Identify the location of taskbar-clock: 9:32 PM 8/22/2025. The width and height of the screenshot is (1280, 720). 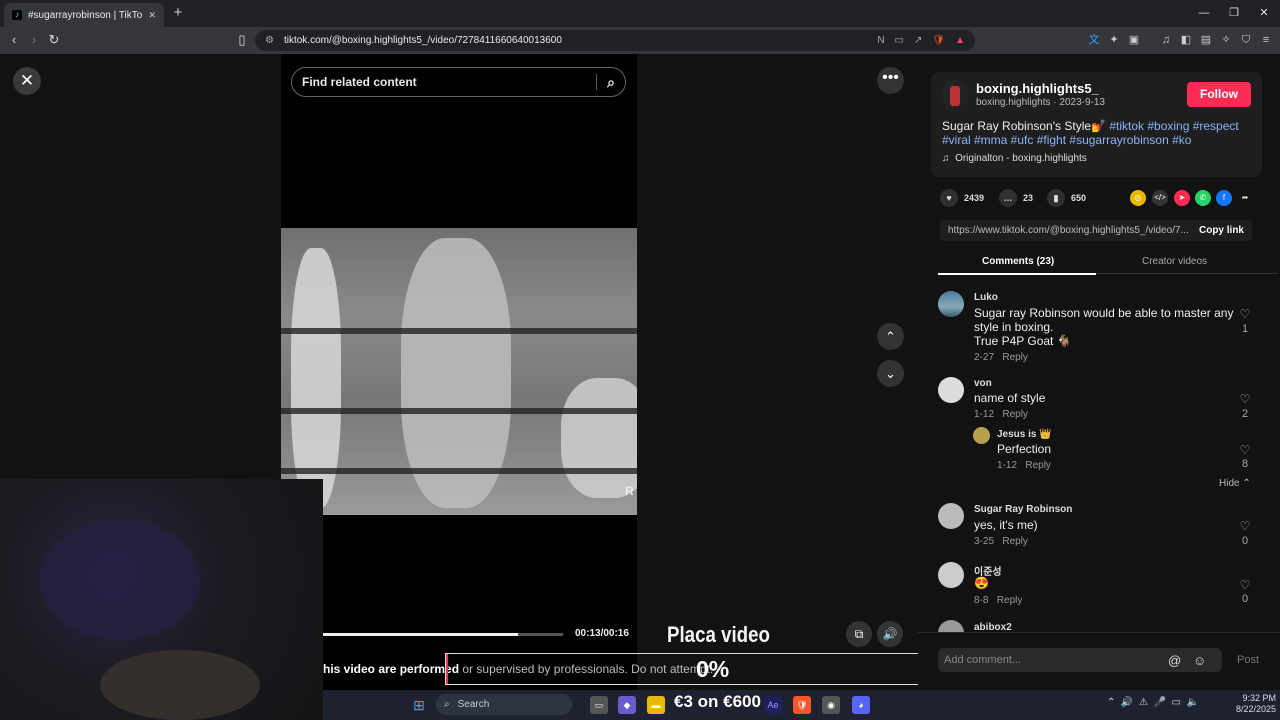
(1256, 704).